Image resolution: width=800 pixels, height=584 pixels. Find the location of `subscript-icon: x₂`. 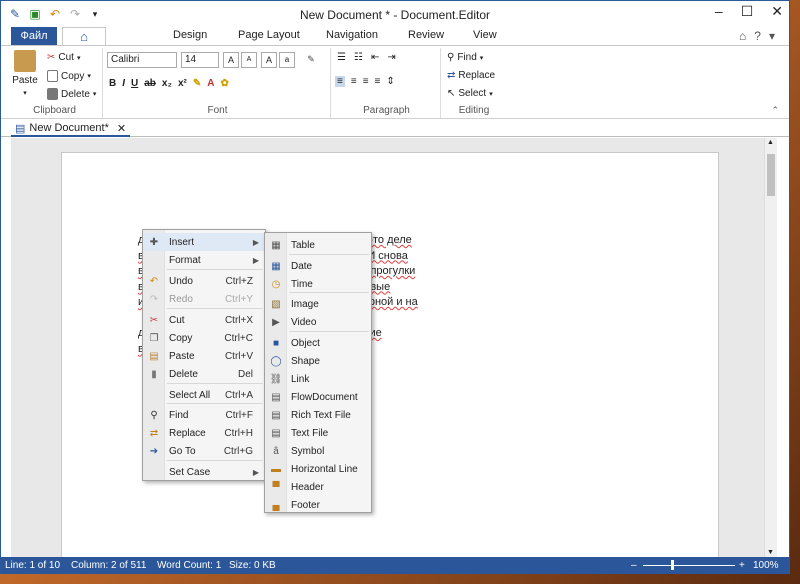

subscript-icon: x₂ is located at coordinates (167, 83).